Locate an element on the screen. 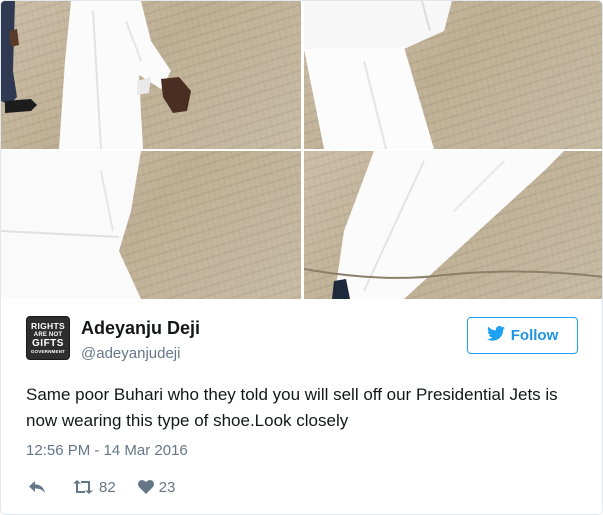  tweet-actions: 82 23 is located at coordinates (101, 487).